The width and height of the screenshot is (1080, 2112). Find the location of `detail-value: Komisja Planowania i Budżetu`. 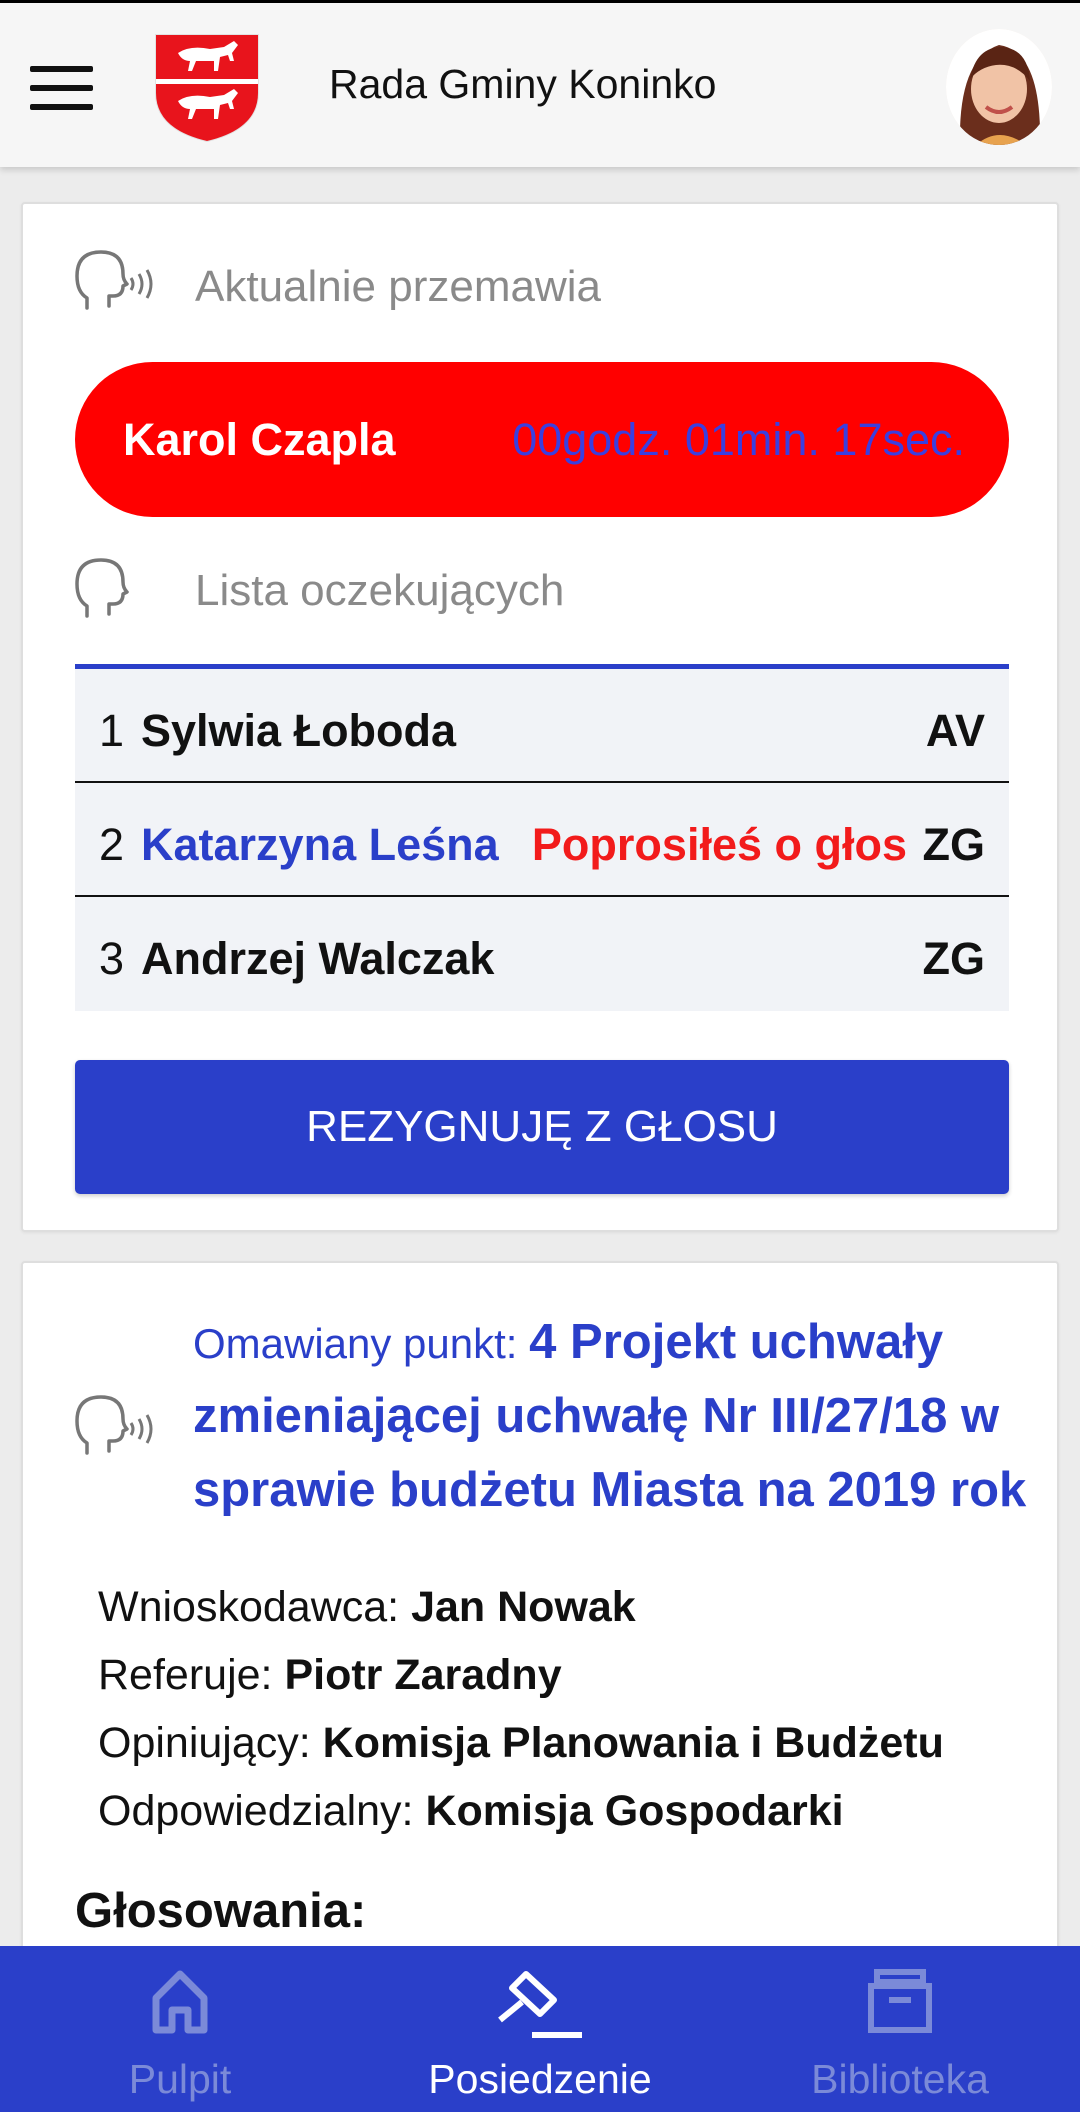

detail-value: Komisja Planowania i Budżetu is located at coordinates (633, 1743).